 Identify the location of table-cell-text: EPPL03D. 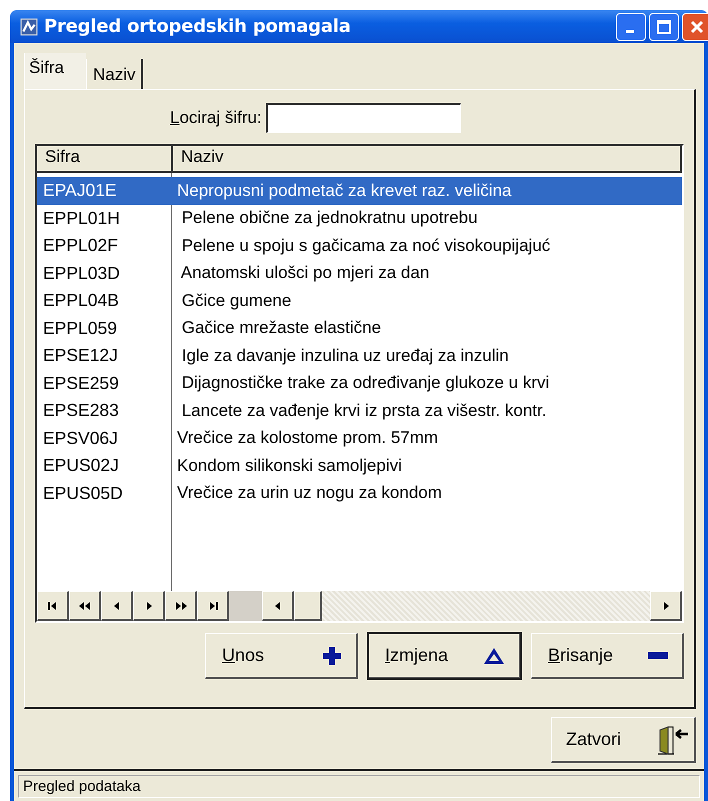
(81, 273).